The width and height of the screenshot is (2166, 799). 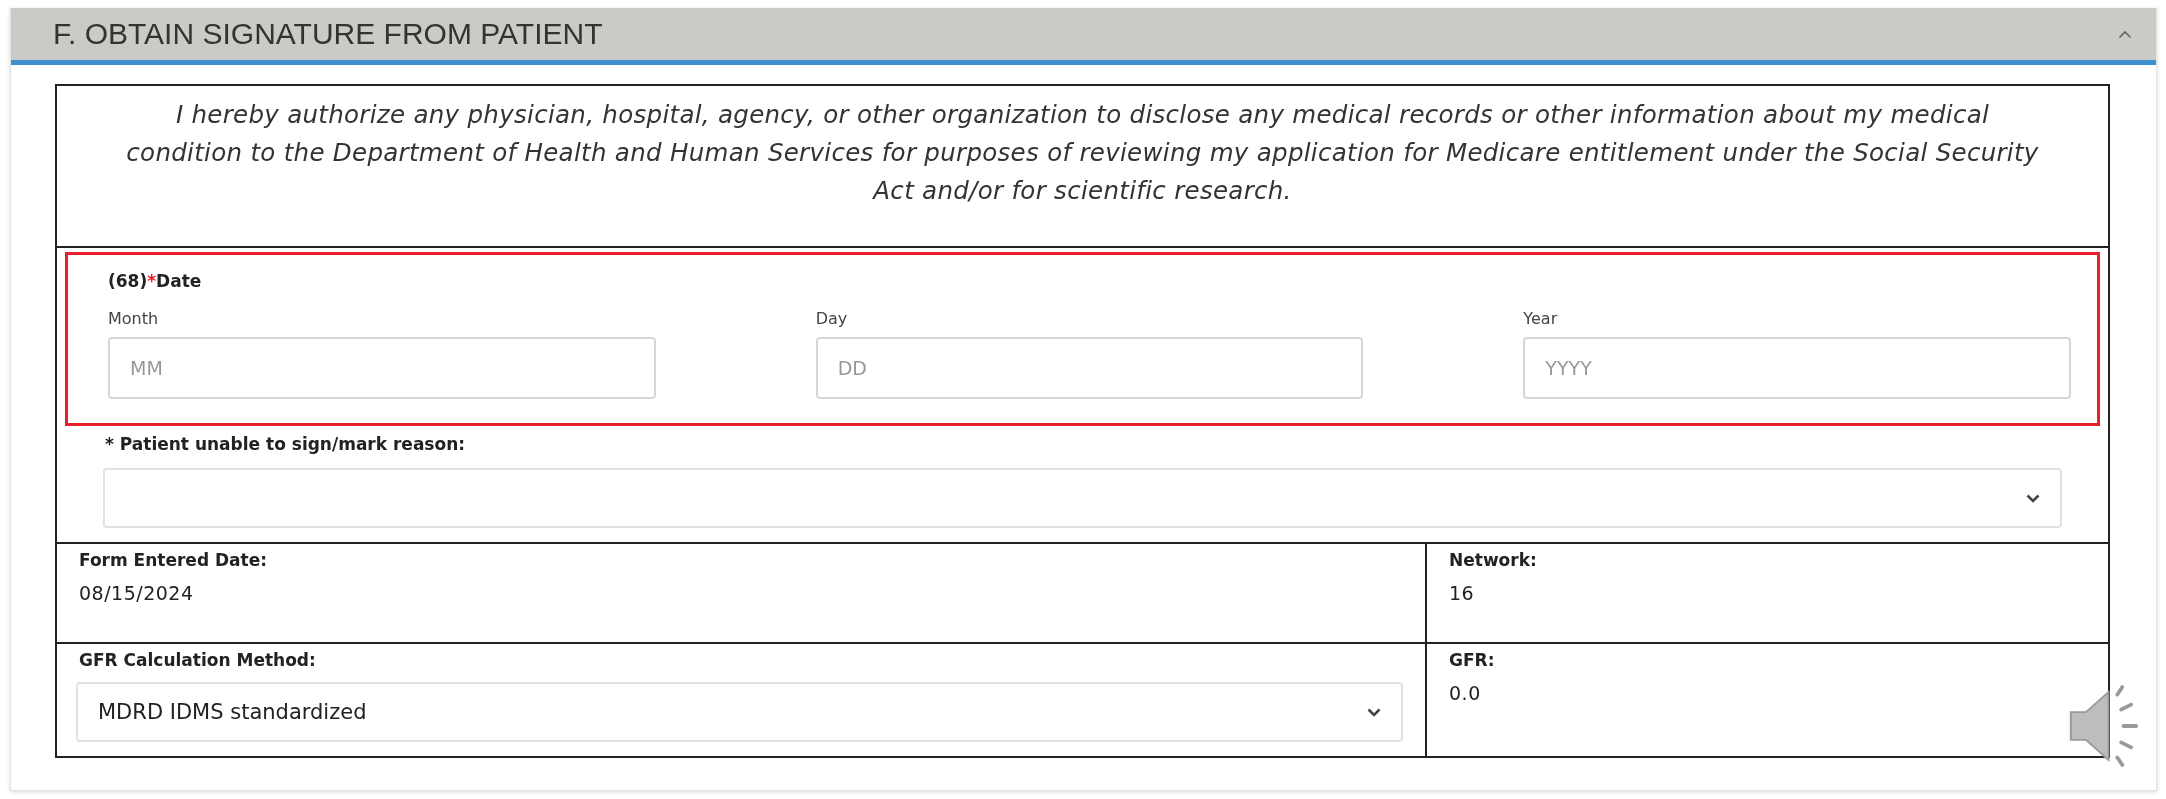 I want to click on field-label: Network:, so click(x=1493, y=560).